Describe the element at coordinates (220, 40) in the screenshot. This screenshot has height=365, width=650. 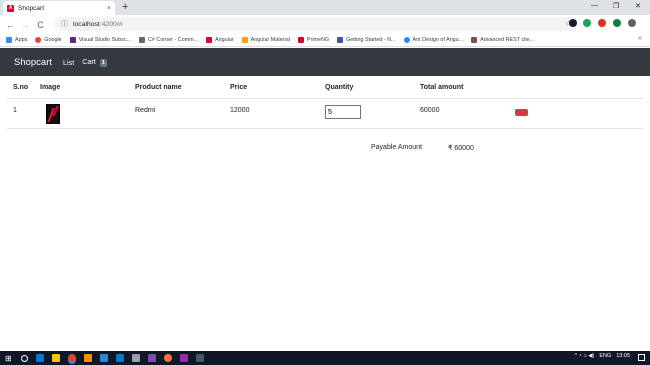
I see `bookmark-angular: Angular` at that location.